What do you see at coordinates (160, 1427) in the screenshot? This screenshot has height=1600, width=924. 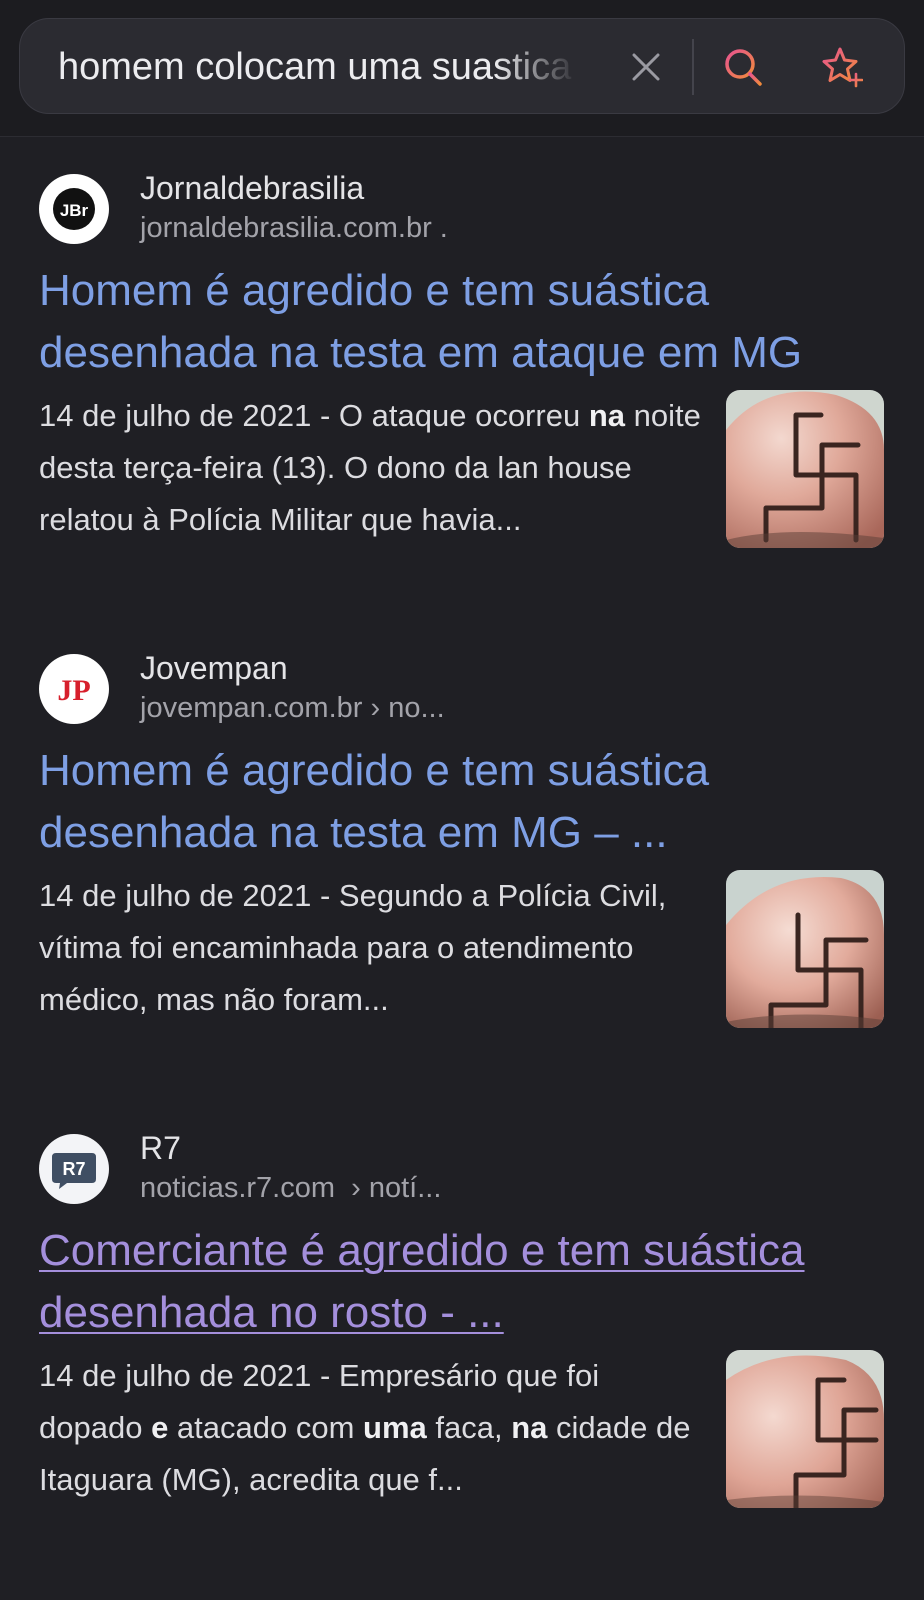 I see `snippet-highlight: e` at bounding box center [160, 1427].